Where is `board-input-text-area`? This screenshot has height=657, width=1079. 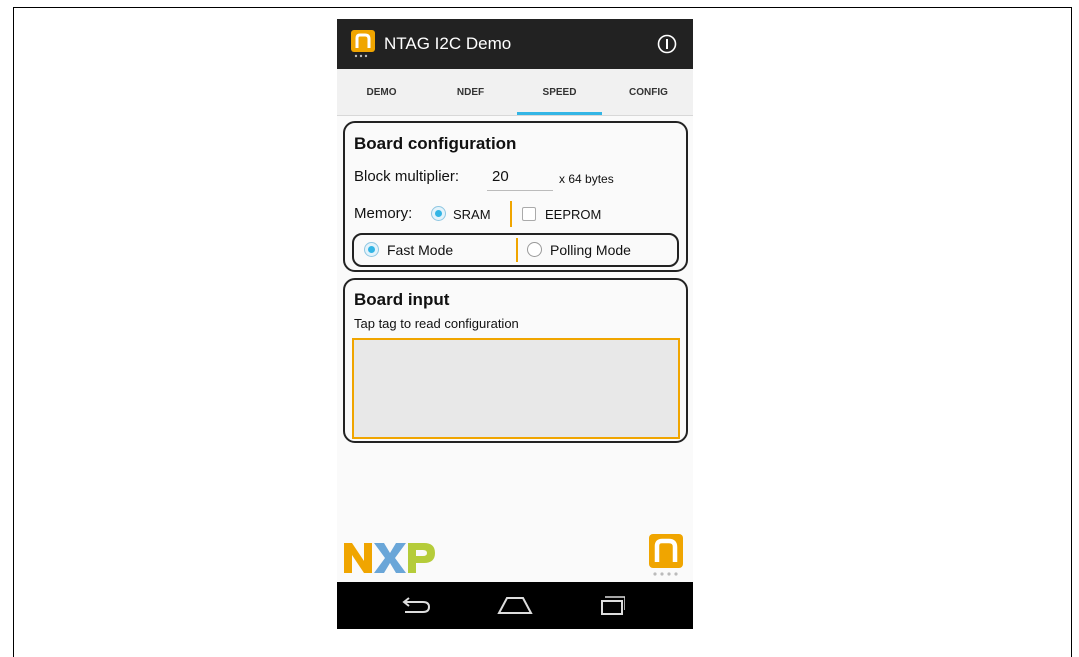
board-input-text-area is located at coordinates (516, 388).